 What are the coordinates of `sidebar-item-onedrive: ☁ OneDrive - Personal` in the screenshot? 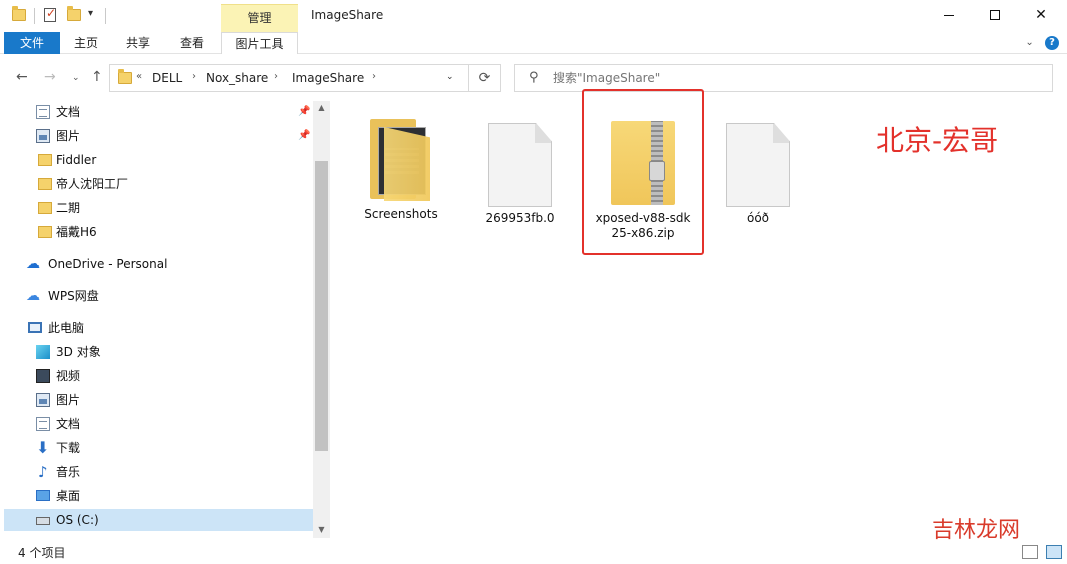 It's located at (158, 264).